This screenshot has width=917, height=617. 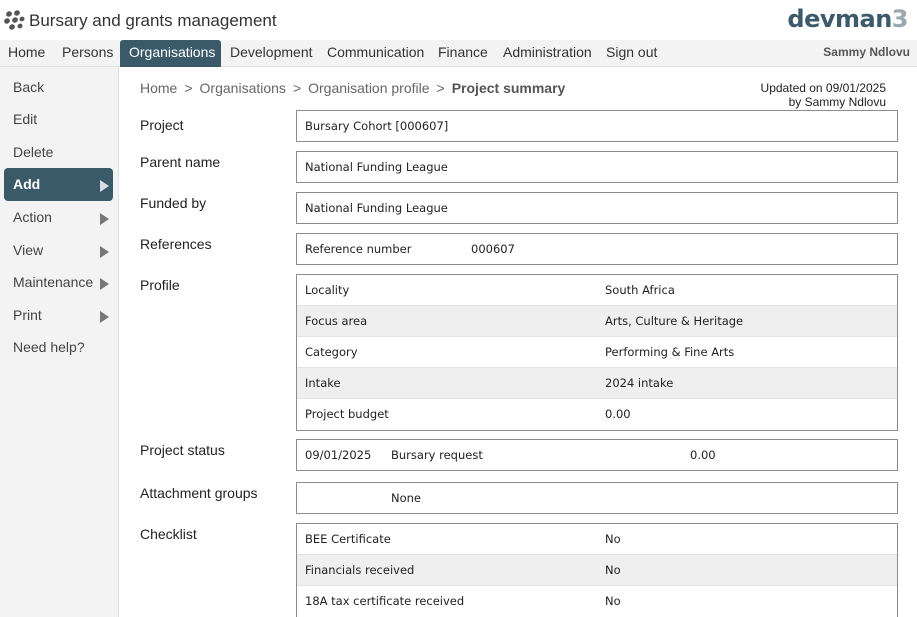 What do you see at coordinates (674, 321) in the screenshot?
I see `profile-row-value: Arts, Culture & Heritage` at bounding box center [674, 321].